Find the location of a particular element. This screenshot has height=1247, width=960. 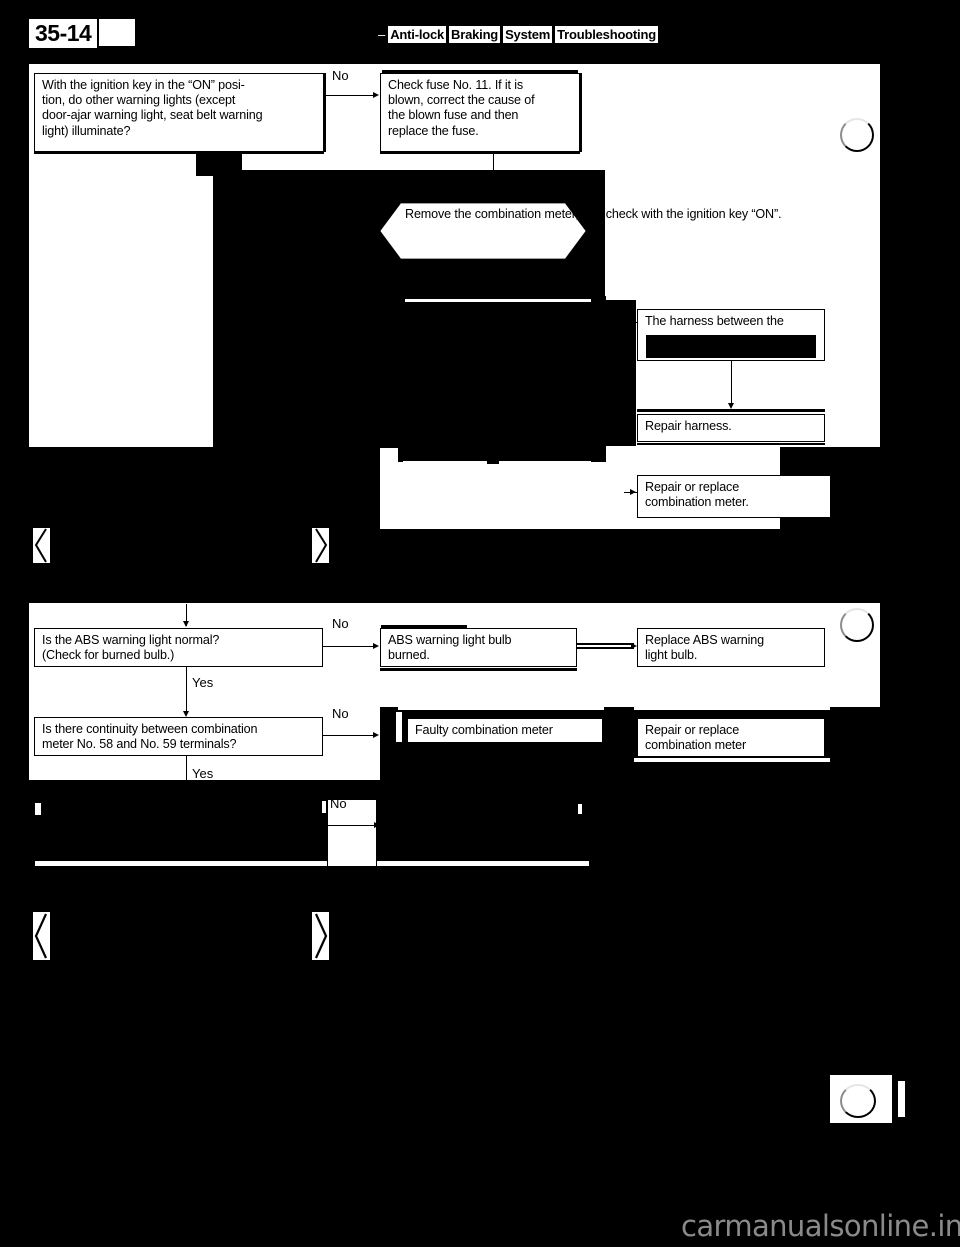

faulty-line-1: Faulty combination meter is located at coordinates (484, 730).